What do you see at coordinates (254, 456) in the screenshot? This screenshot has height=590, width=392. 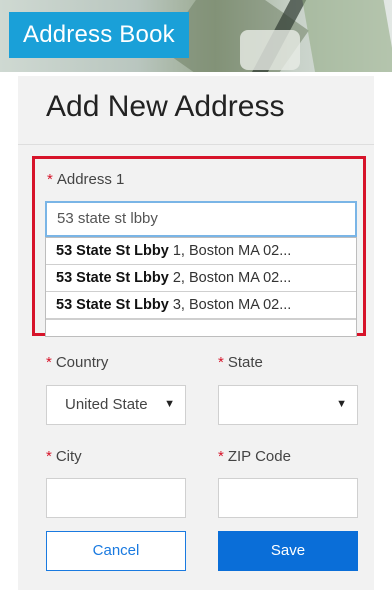 I see `zip-label: * ZIP Code` at bounding box center [254, 456].